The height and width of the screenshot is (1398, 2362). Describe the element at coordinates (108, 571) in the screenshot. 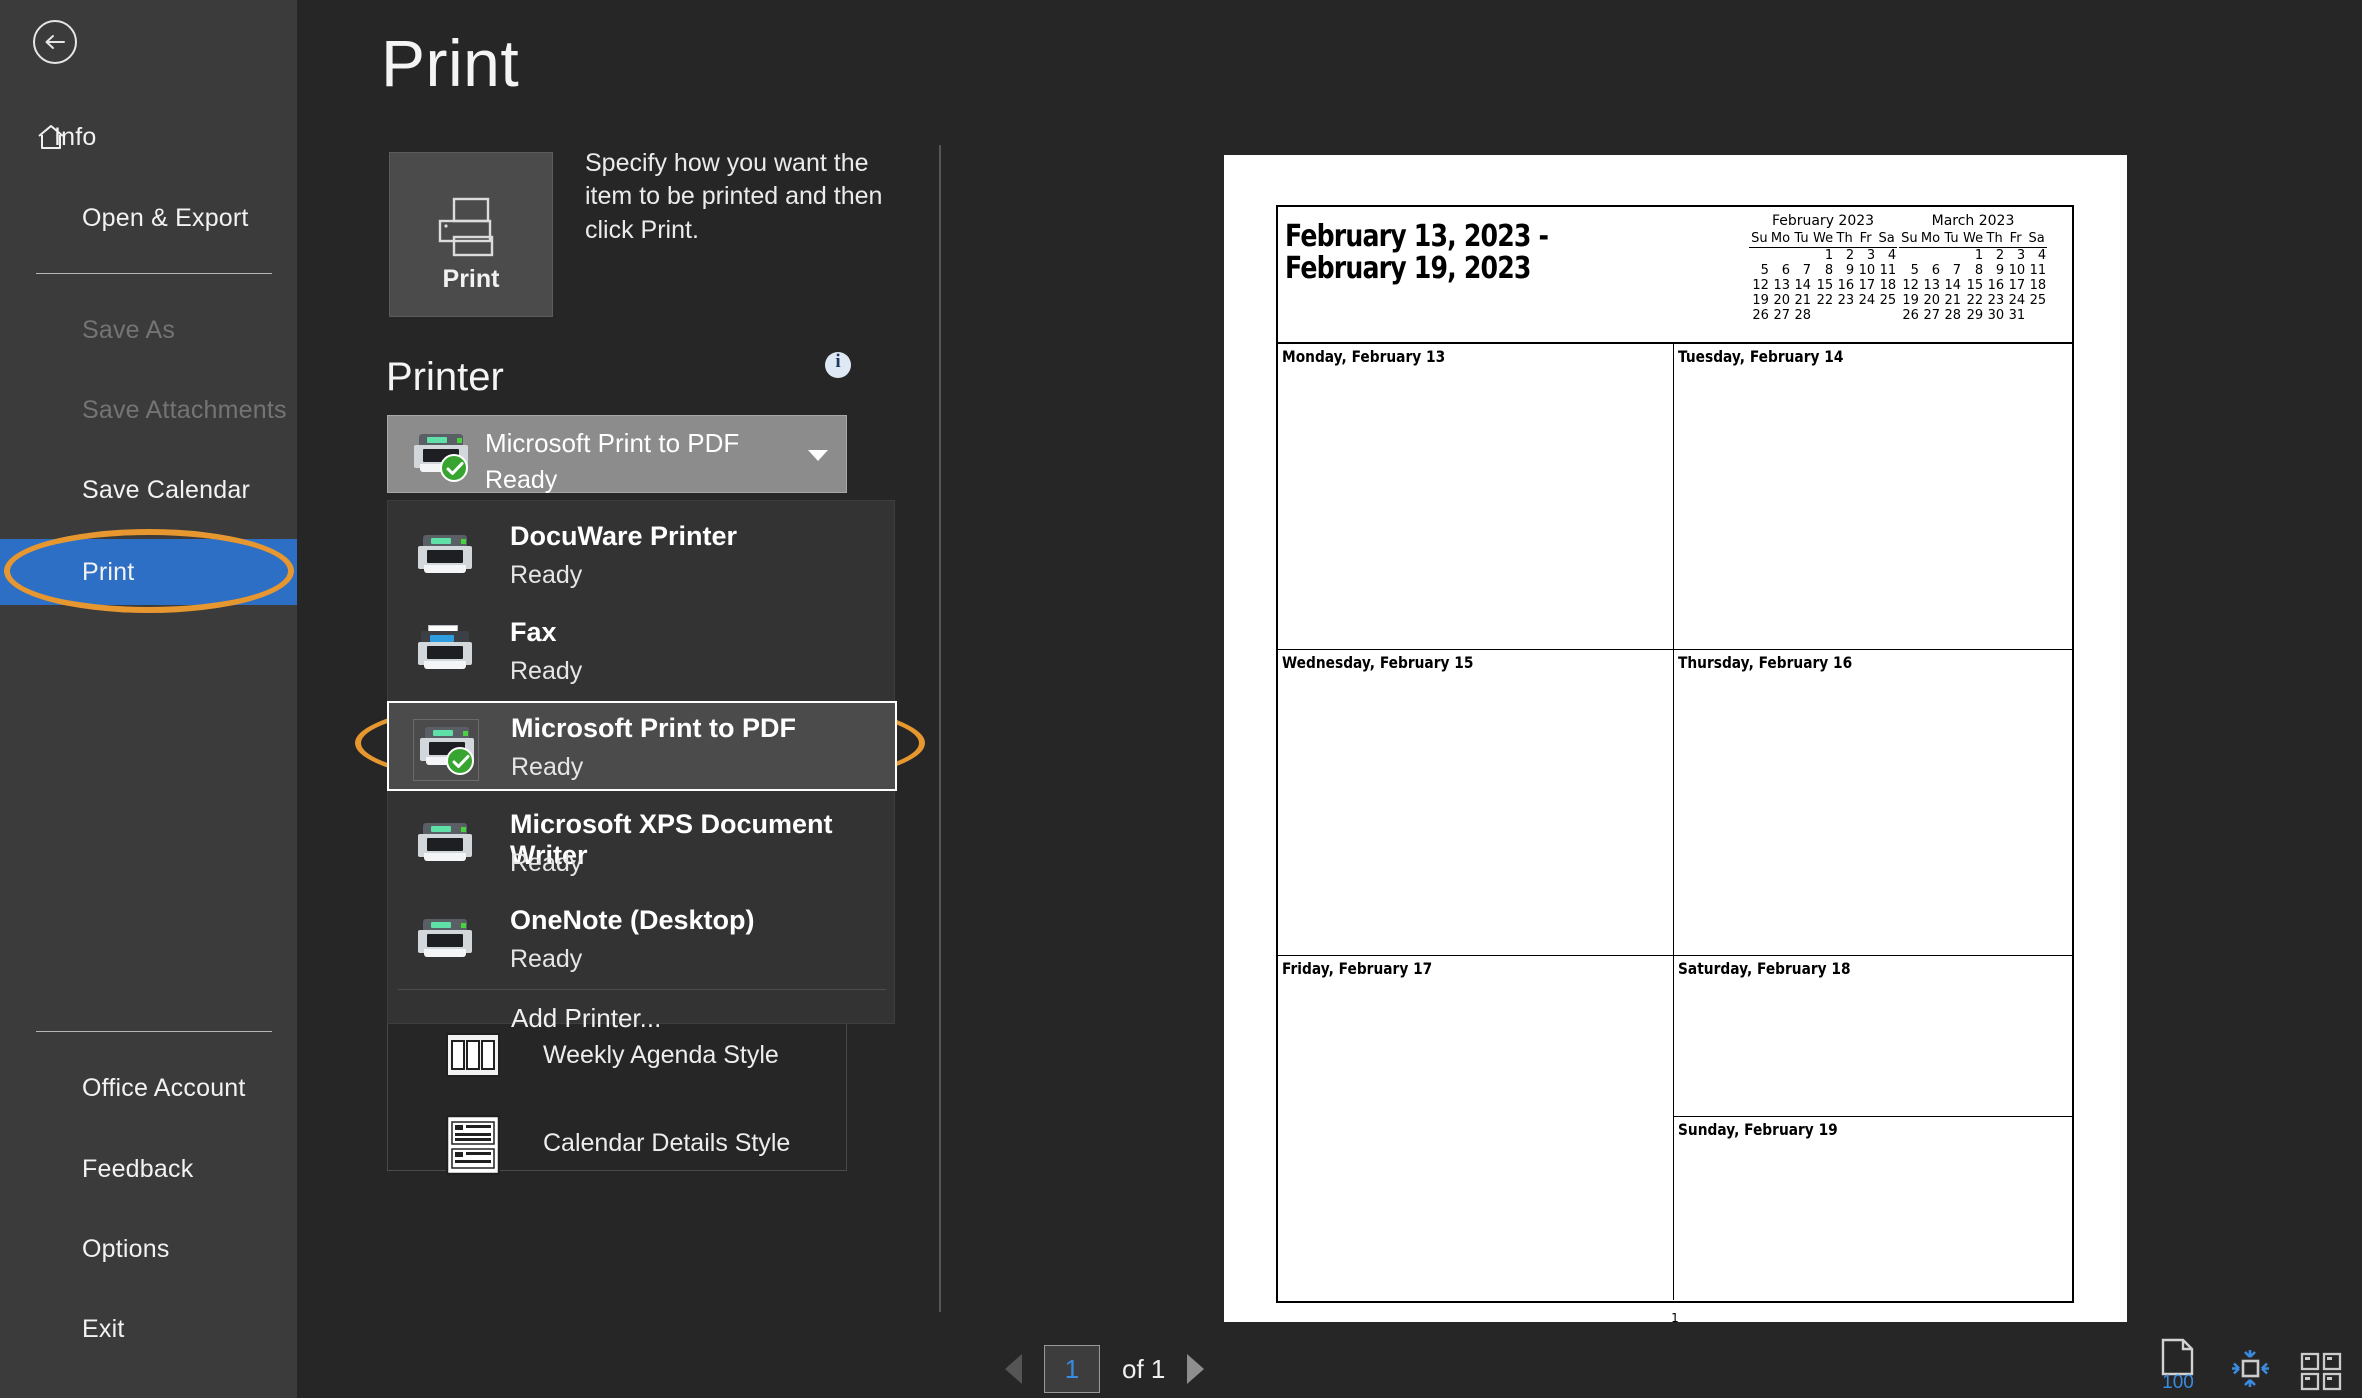

I see `sidebar-item-label: Print` at that location.